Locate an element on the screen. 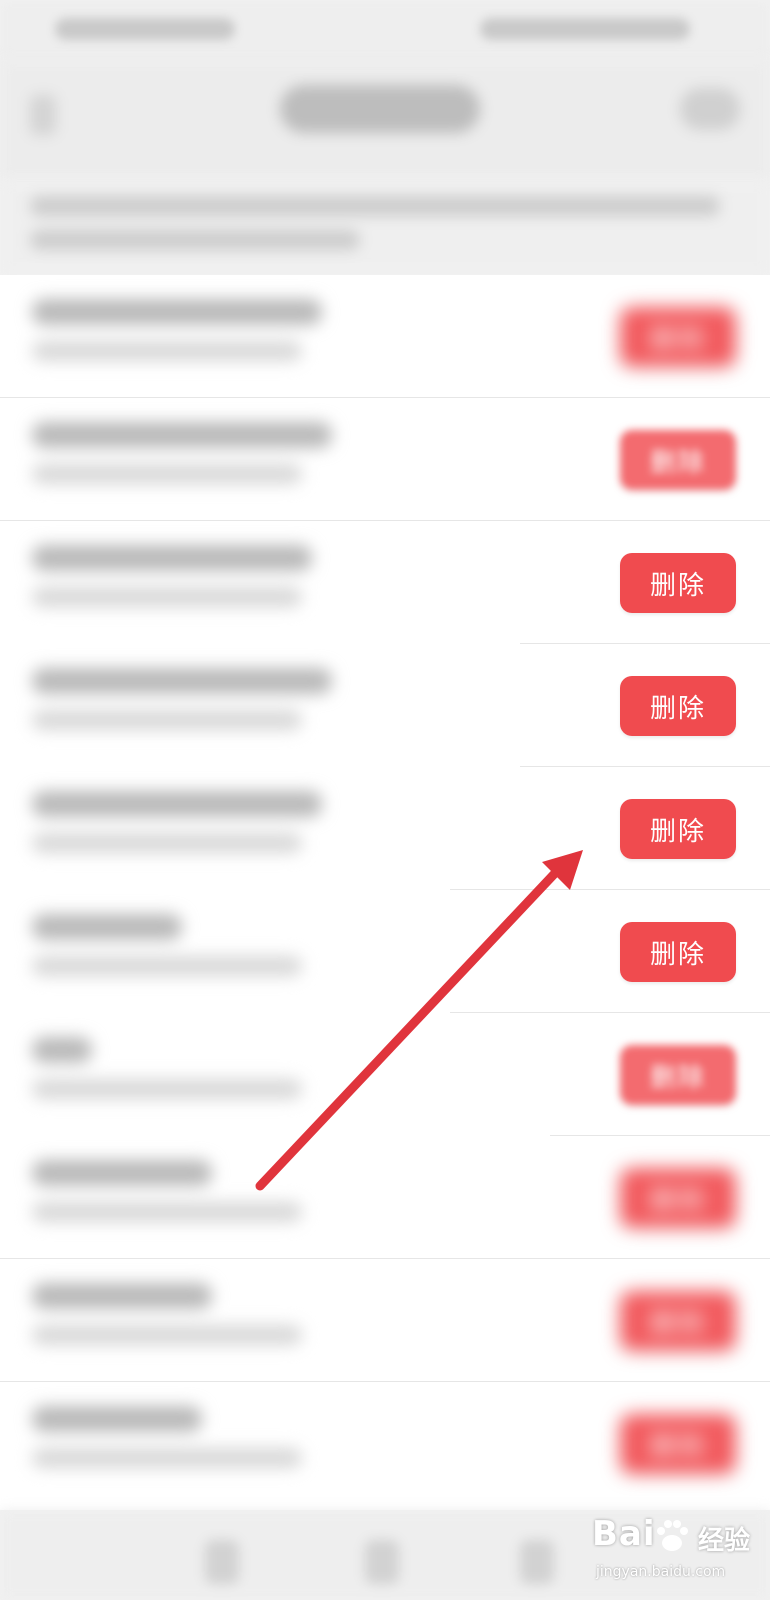  watermark-url: jingyan.baidu.com is located at coordinates (661, 1572).